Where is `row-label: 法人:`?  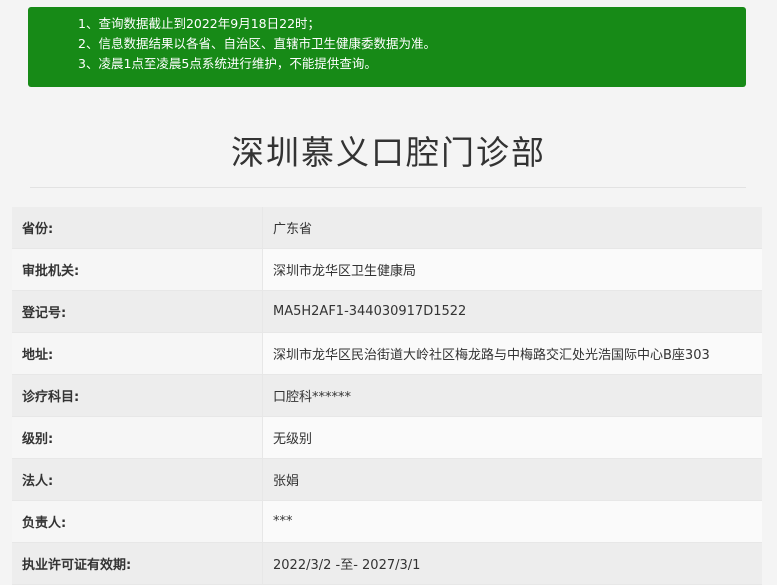 row-label: 法人: is located at coordinates (137, 479).